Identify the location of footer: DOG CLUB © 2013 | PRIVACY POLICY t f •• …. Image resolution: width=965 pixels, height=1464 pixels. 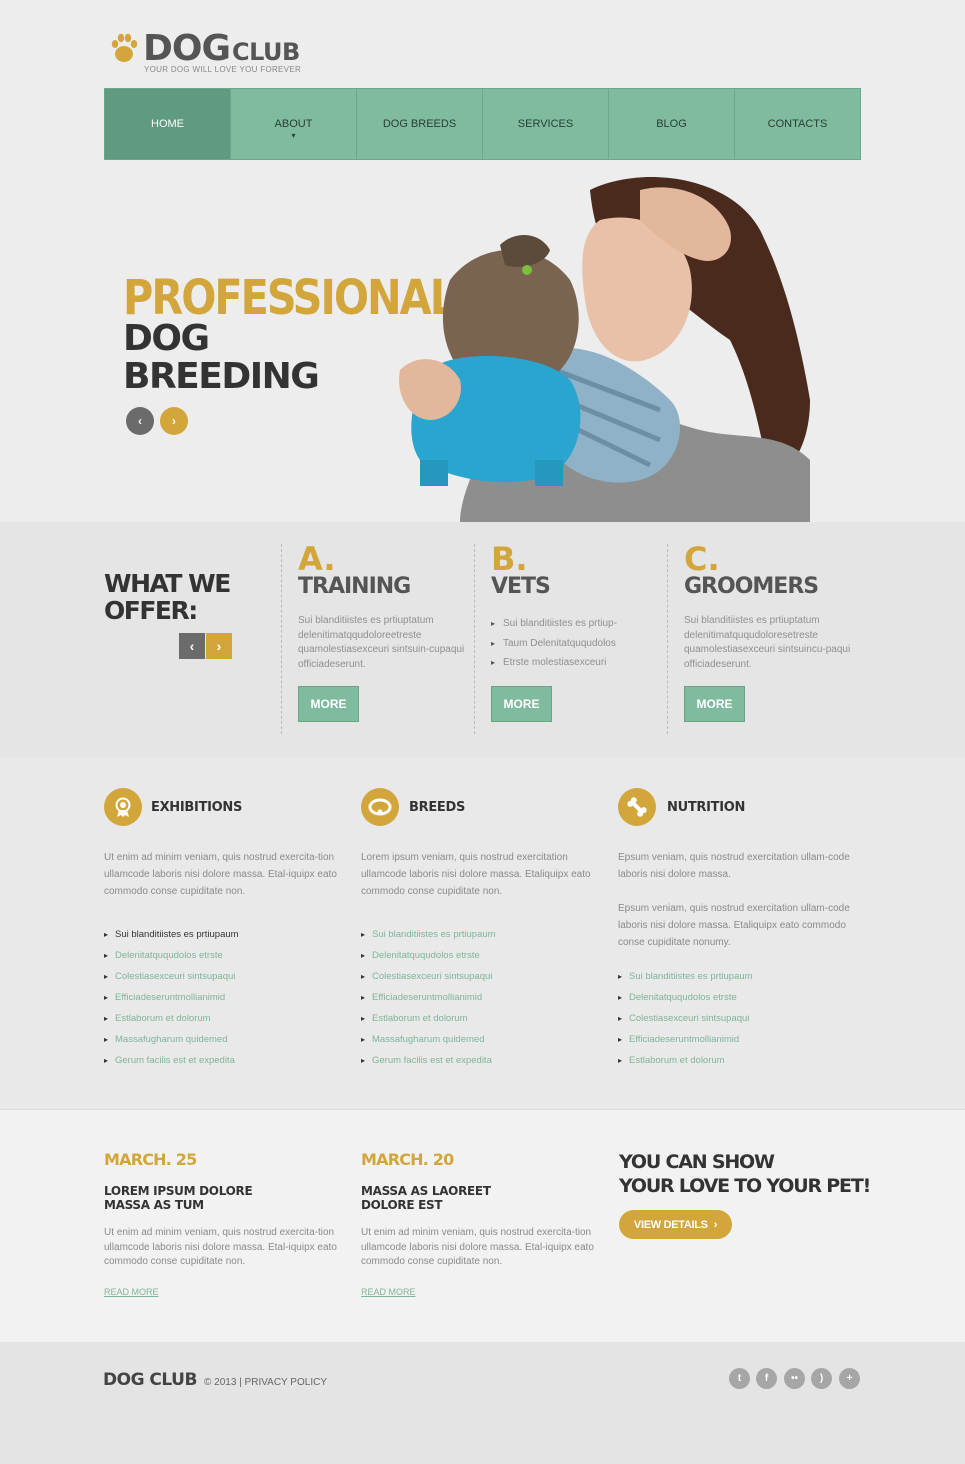
(482, 1403).